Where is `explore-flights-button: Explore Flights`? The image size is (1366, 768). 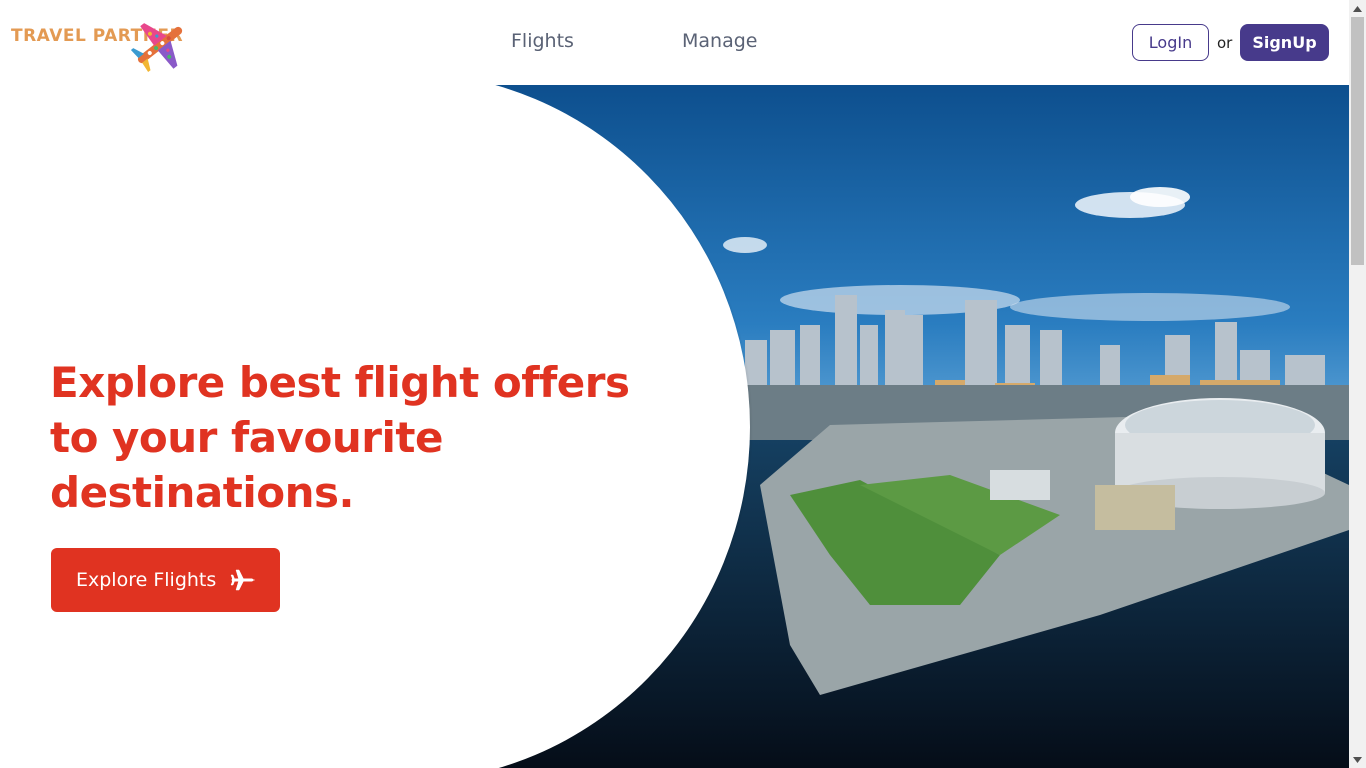 explore-flights-button: Explore Flights is located at coordinates (165, 580).